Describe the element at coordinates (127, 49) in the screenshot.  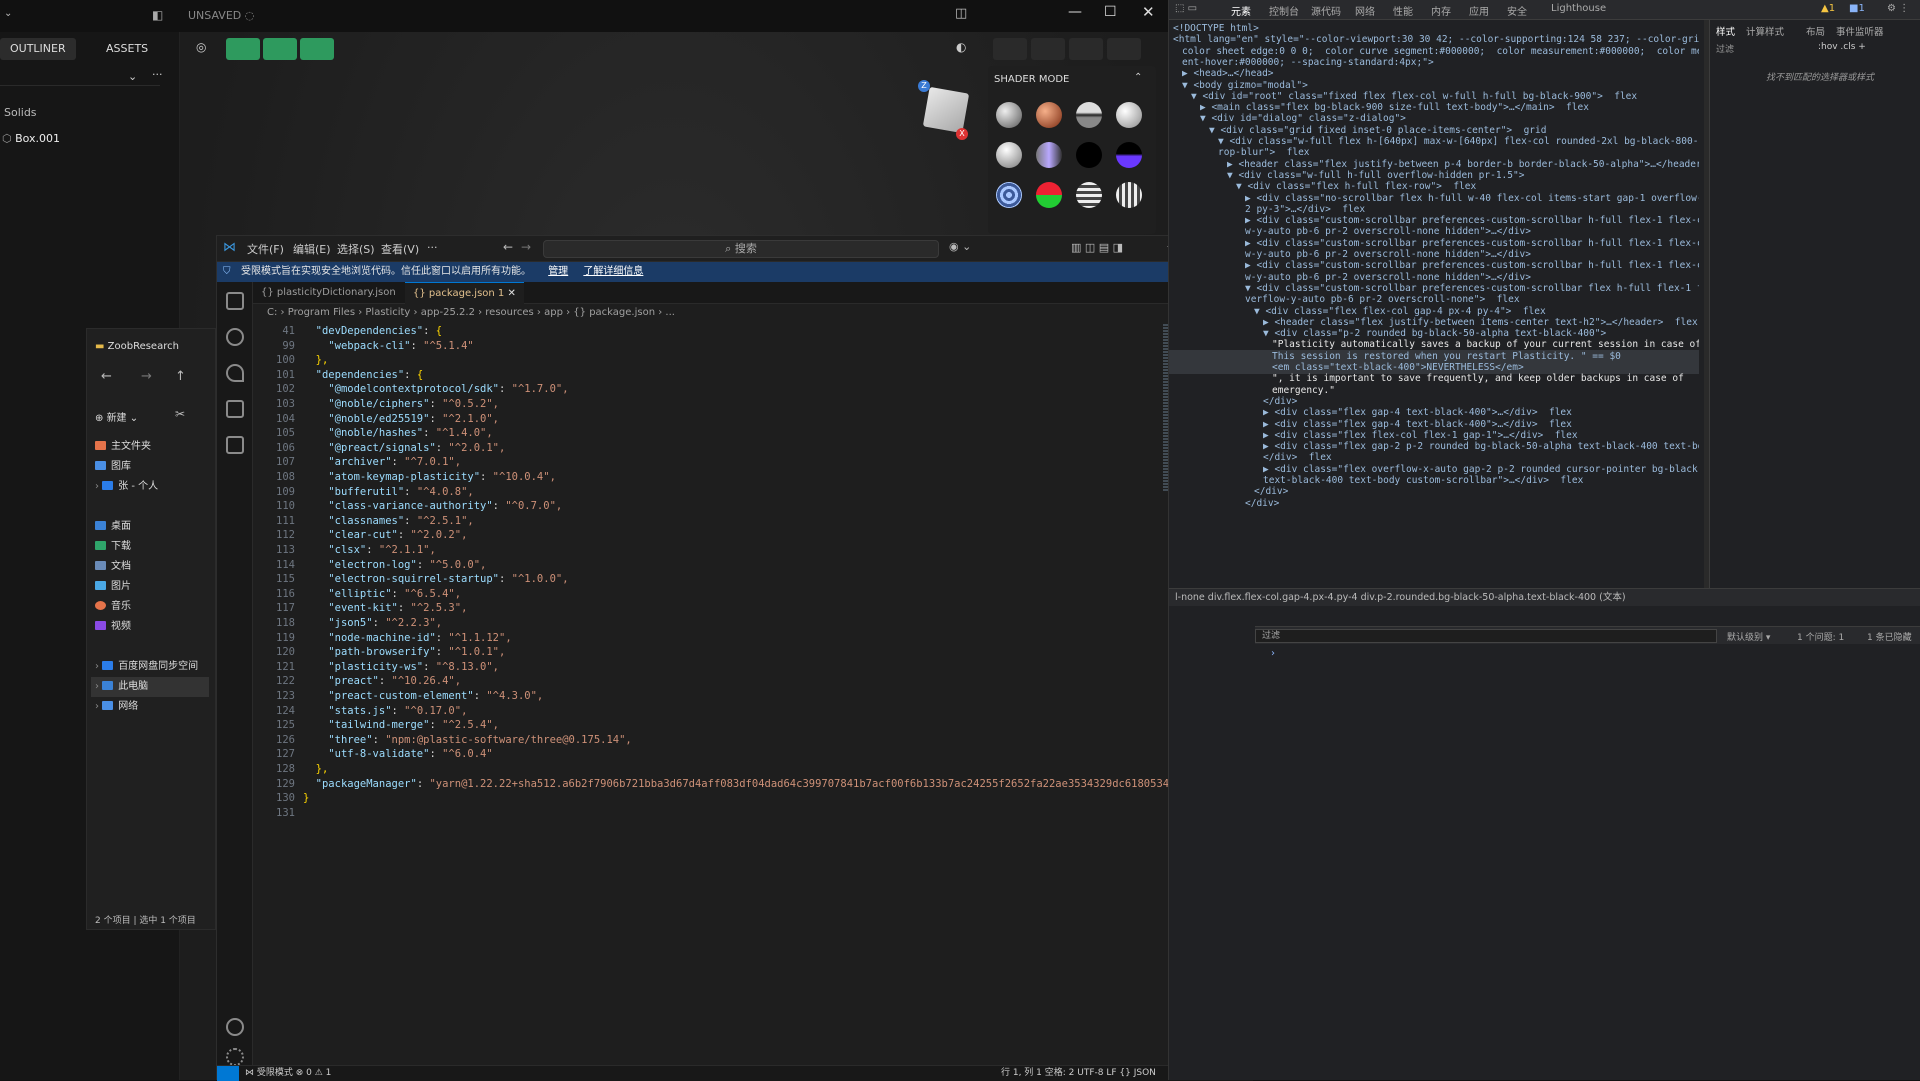
I see `tab-assets: ASSETS` at that location.